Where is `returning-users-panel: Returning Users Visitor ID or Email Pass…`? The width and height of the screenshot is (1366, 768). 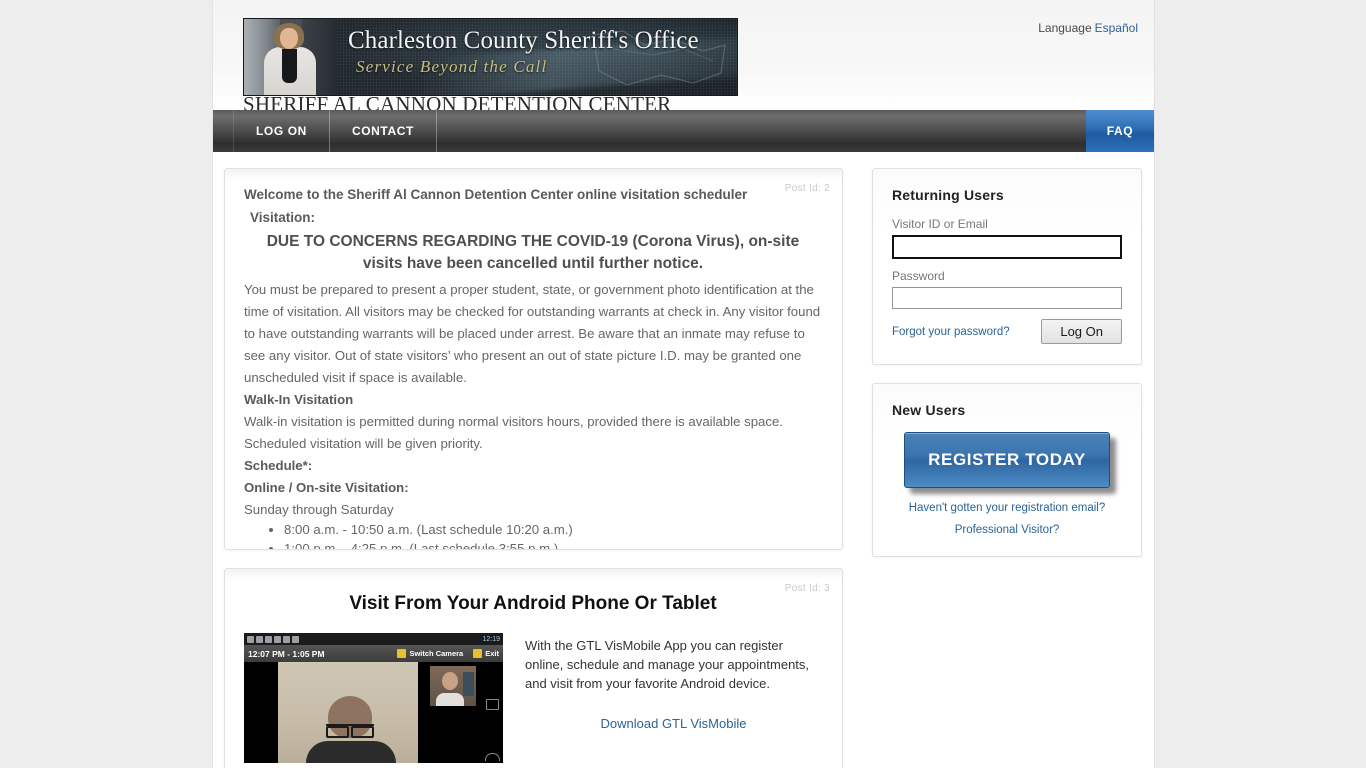 returning-users-panel: Returning Users Visitor ID or Email Pass… is located at coordinates (1007, 266).